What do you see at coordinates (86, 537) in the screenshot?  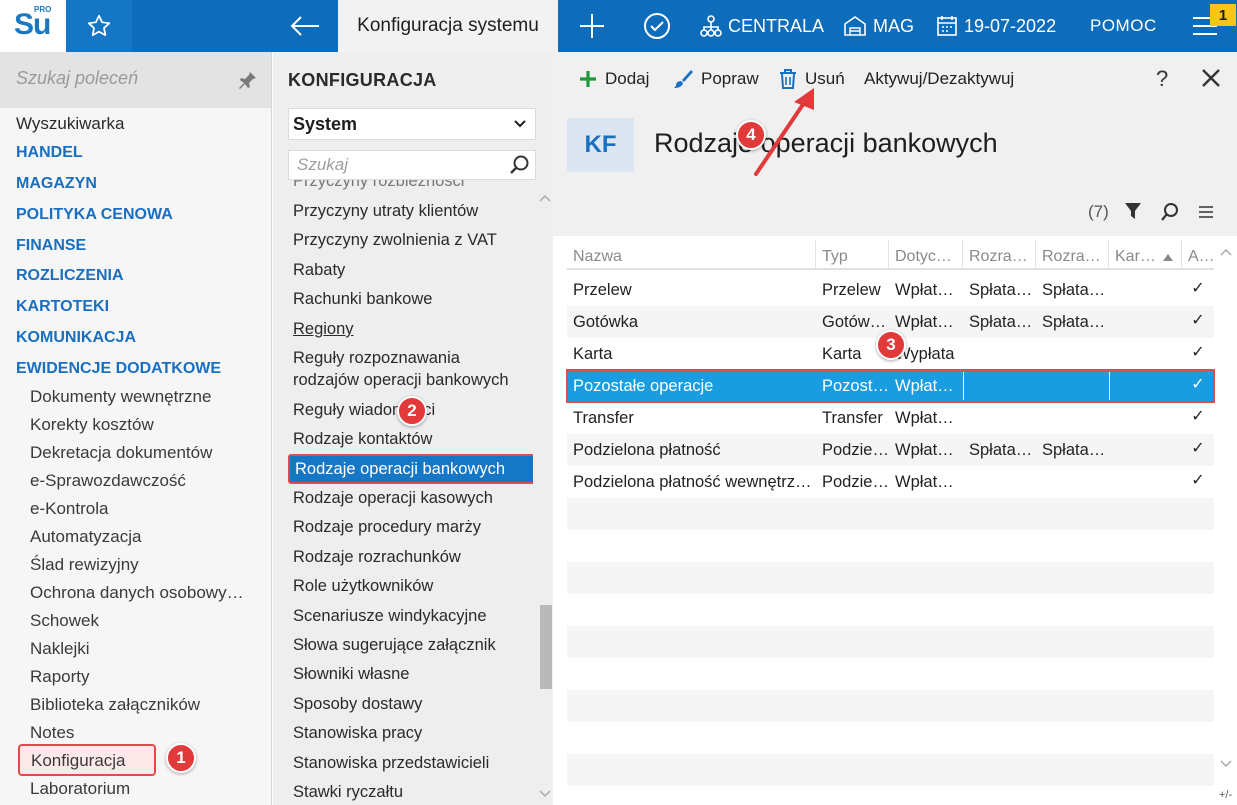 I see `sidebar-item-automatyzacja: Automatyzacja` at bounding box center [86, 537].